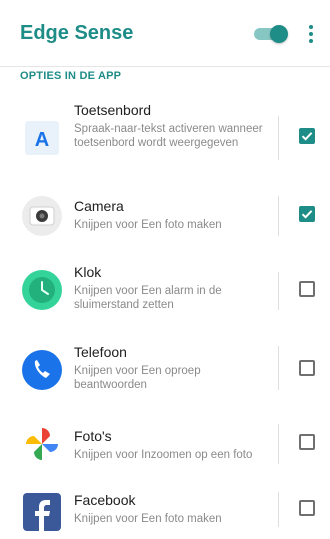  I want to click on list-item-camera: Camera Knijpen voor Een foto maken, so click(165, 222).